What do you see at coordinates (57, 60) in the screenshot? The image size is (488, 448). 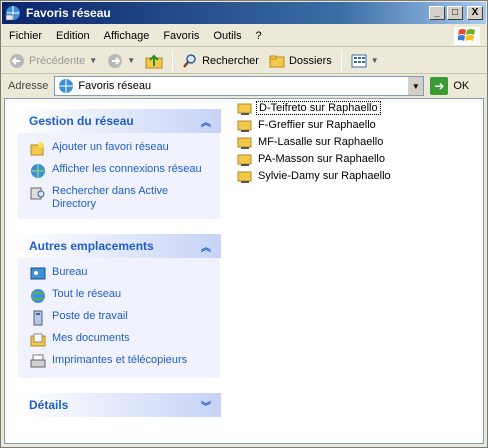 I see `back-label: Précédente` at bounding box center [57, 60].